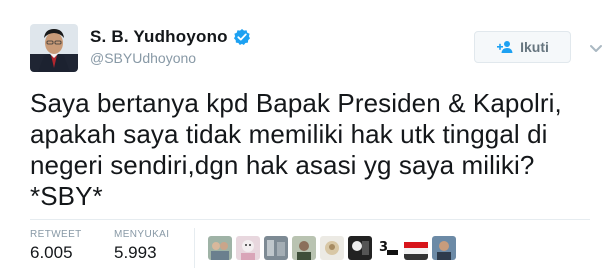 The image size is (616, 271). Describe the element at coordinates (159, 37) in the screenshot. I see `author-display-name: S. B. Yudhoyono` at that location.